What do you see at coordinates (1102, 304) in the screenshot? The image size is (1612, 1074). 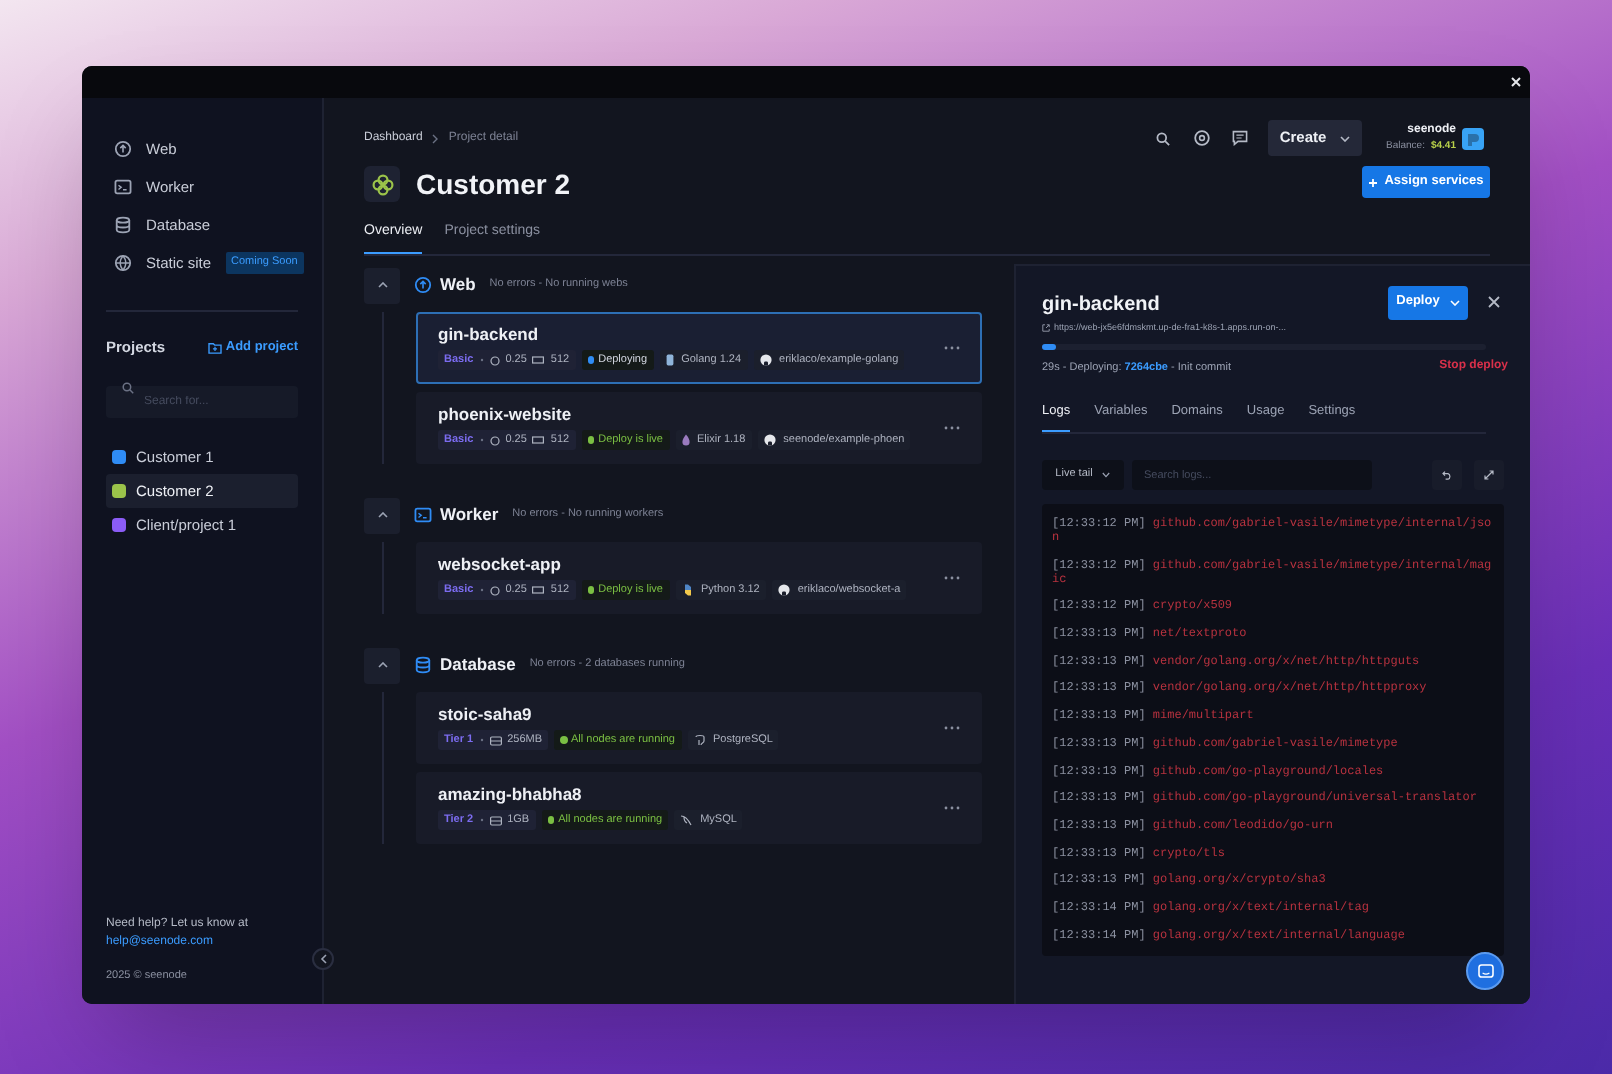 I see `service-title: gin-backend` at bounding box center [1102, 304].